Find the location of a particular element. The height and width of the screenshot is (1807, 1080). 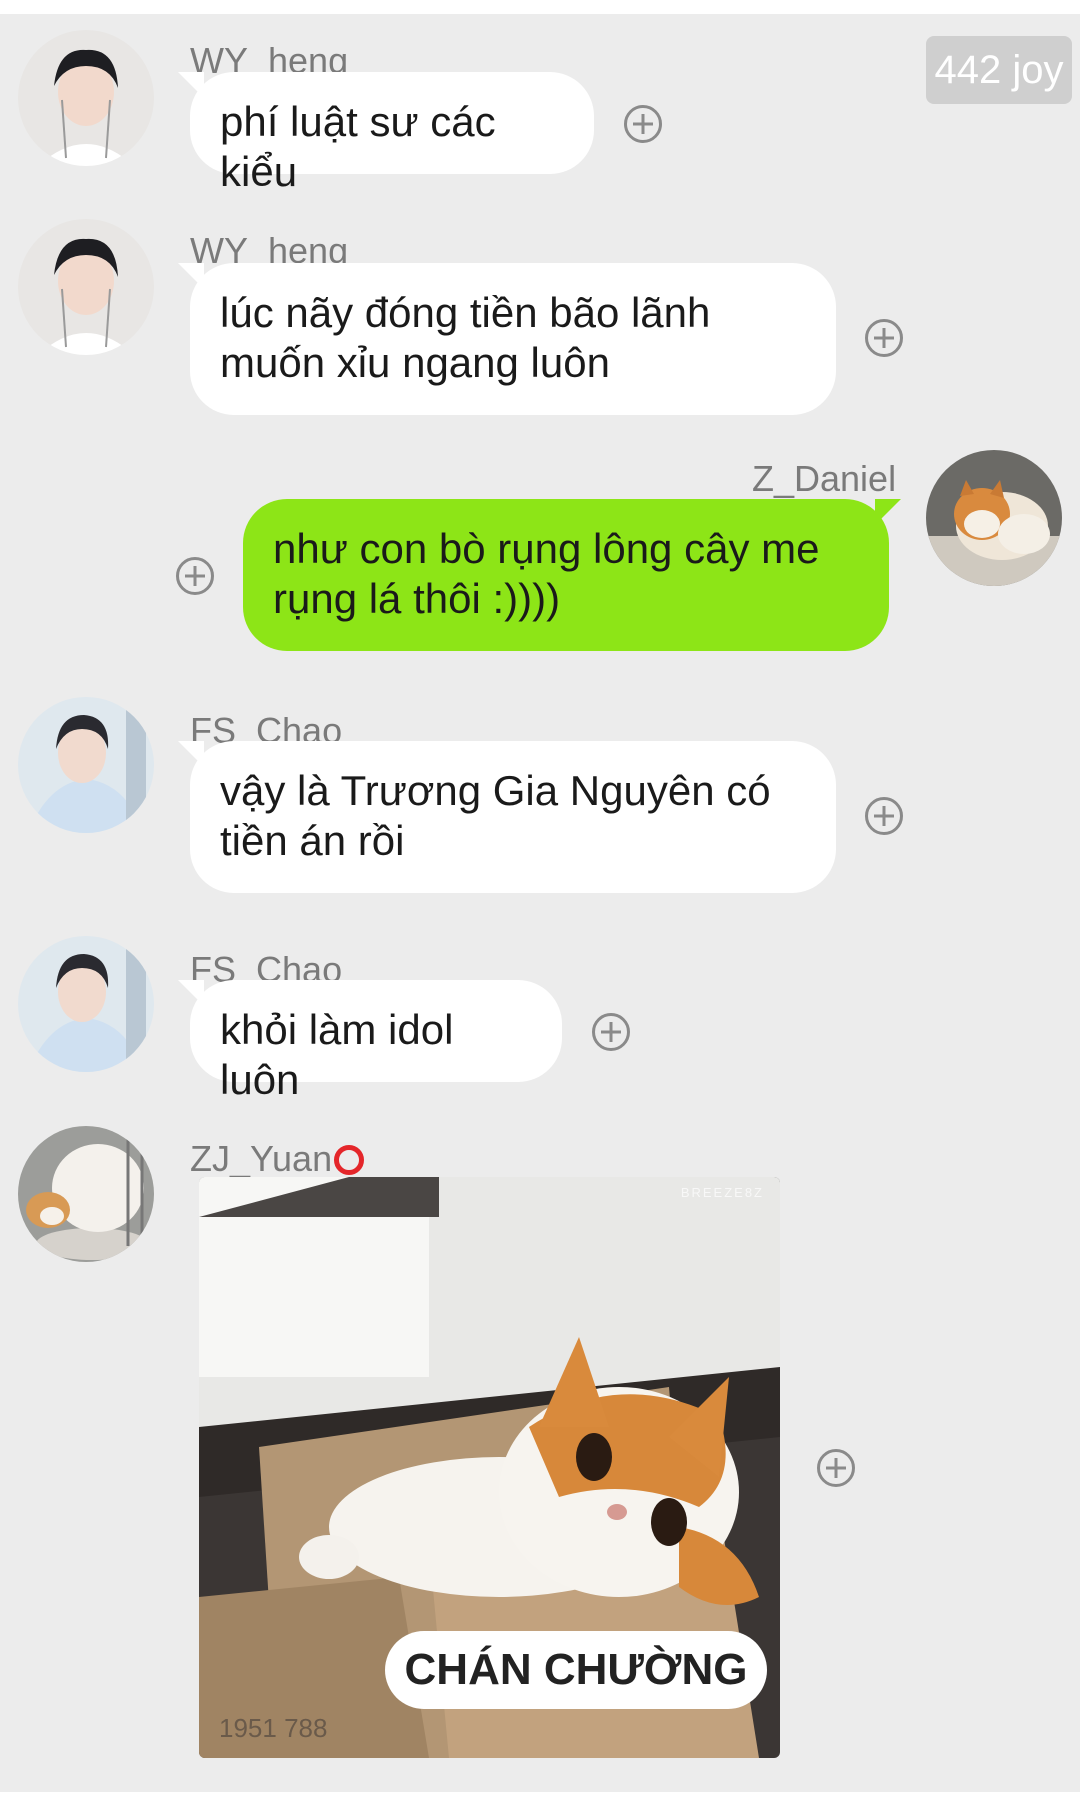

message-bubble: phí luật sư các kiểu is located at coordinates (386, 133).